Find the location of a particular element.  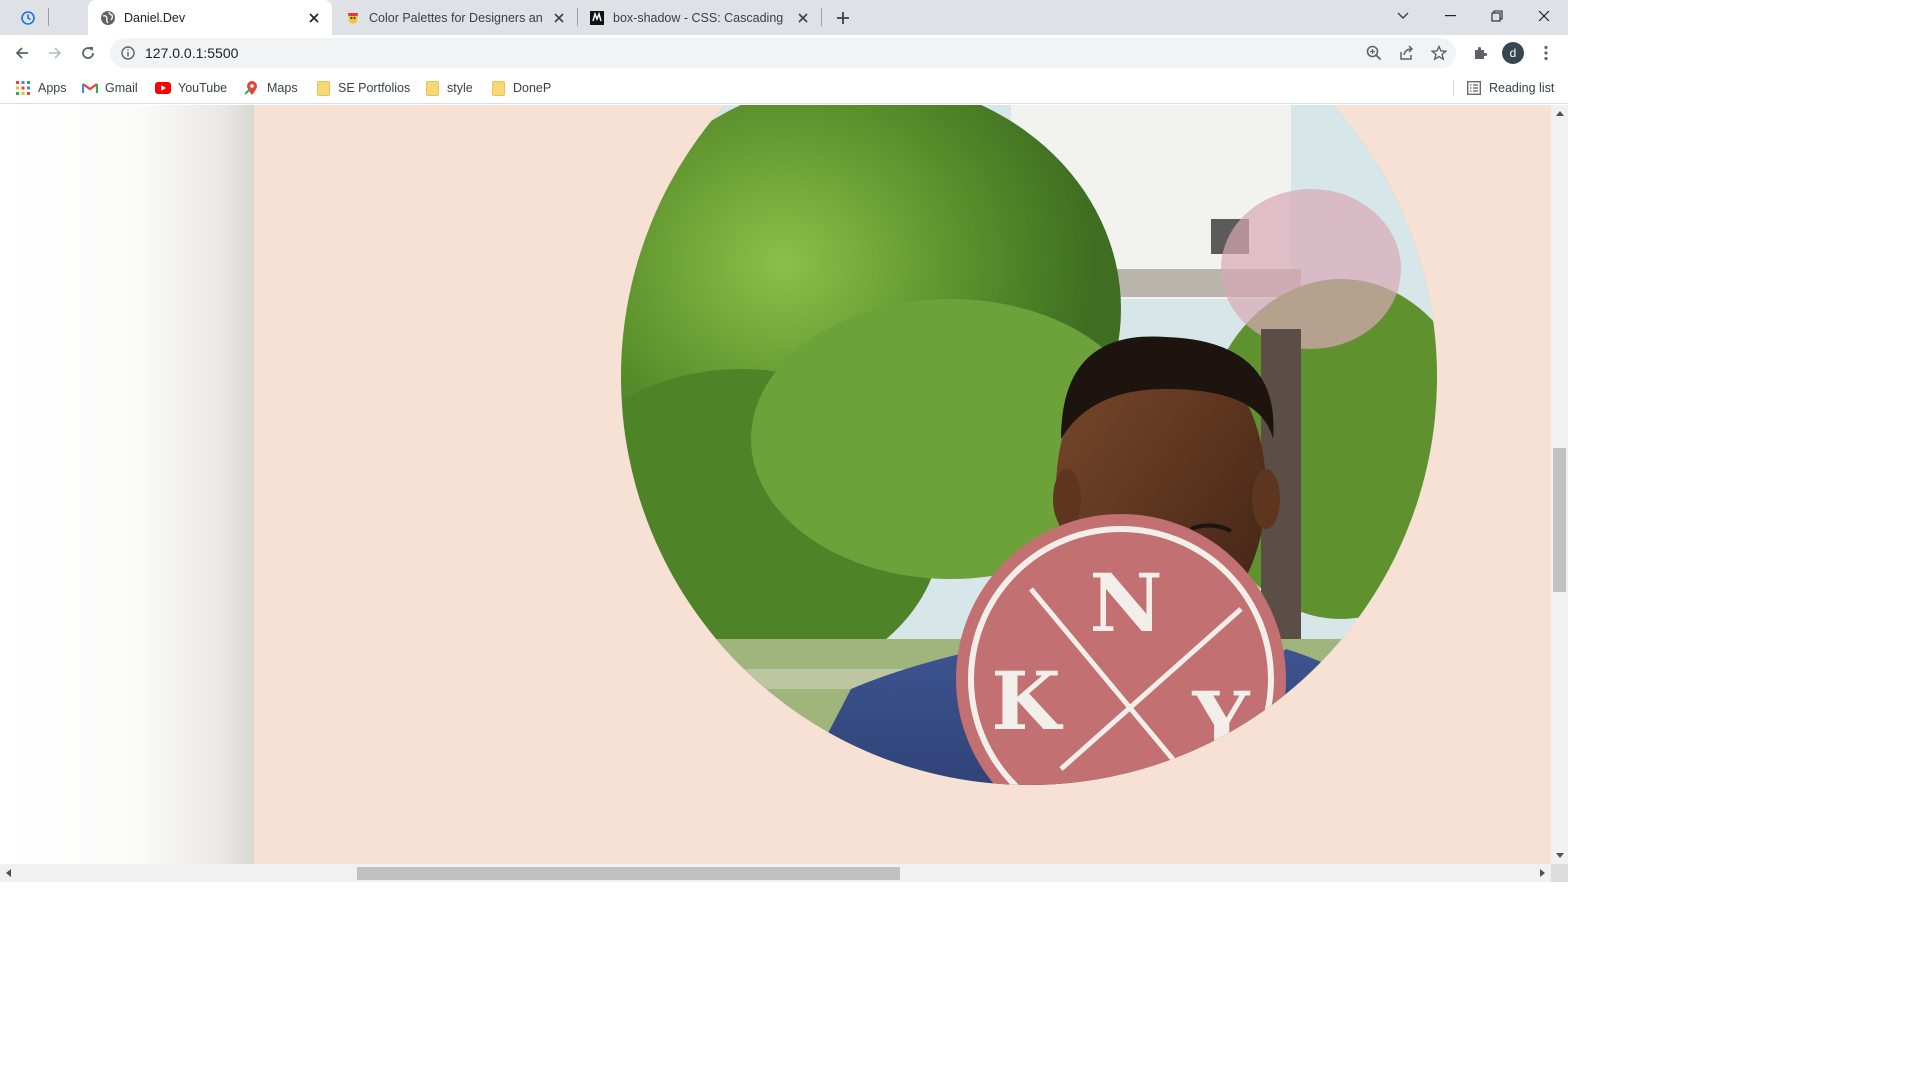

back-button is located at coordinates (22, 53).